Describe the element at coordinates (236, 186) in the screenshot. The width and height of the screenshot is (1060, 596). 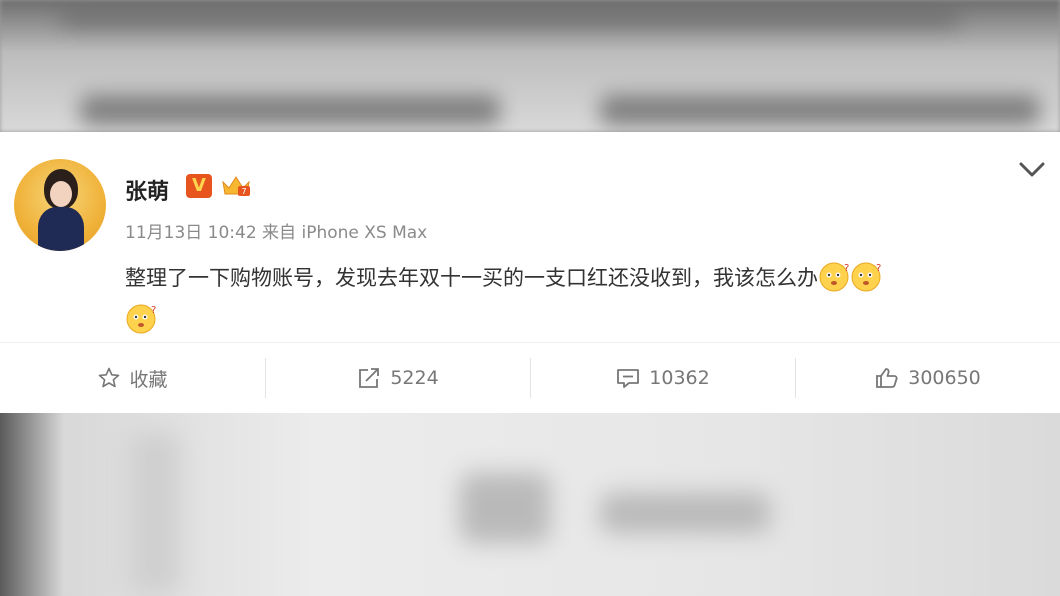
I see `member-crown-icon: 7` at that location.